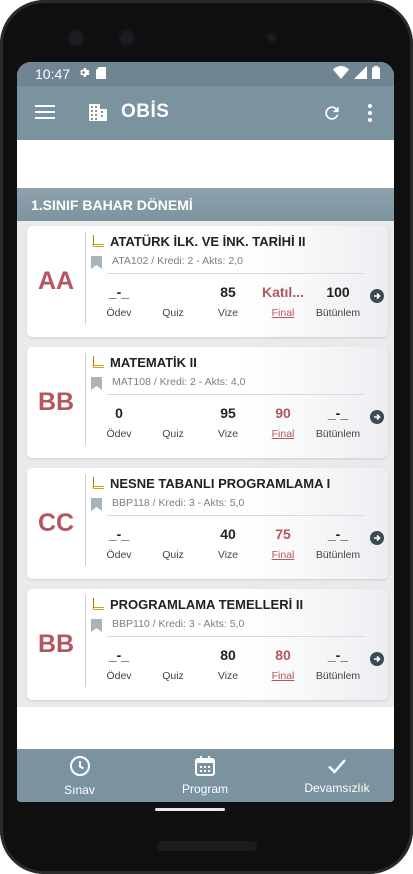 This screenshot has width=413, height=874. I want to click on course-name: ATATÜRK İLK. VE İNK. TARİHİ II, so click(208, 241).